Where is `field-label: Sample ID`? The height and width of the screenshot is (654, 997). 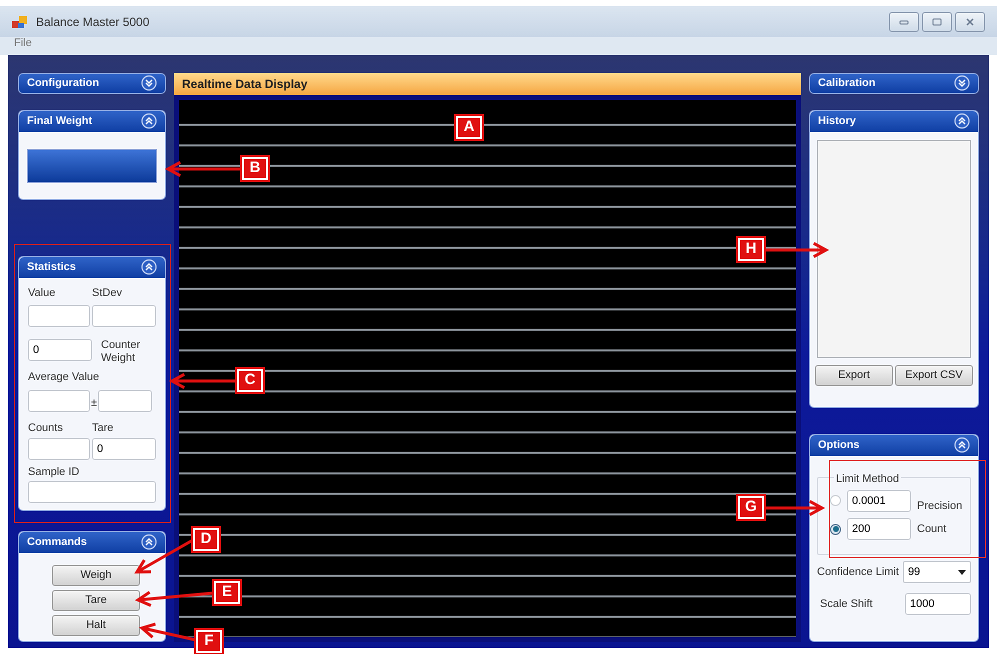 field-label: Sample ID is located at coordinates (54, 472).